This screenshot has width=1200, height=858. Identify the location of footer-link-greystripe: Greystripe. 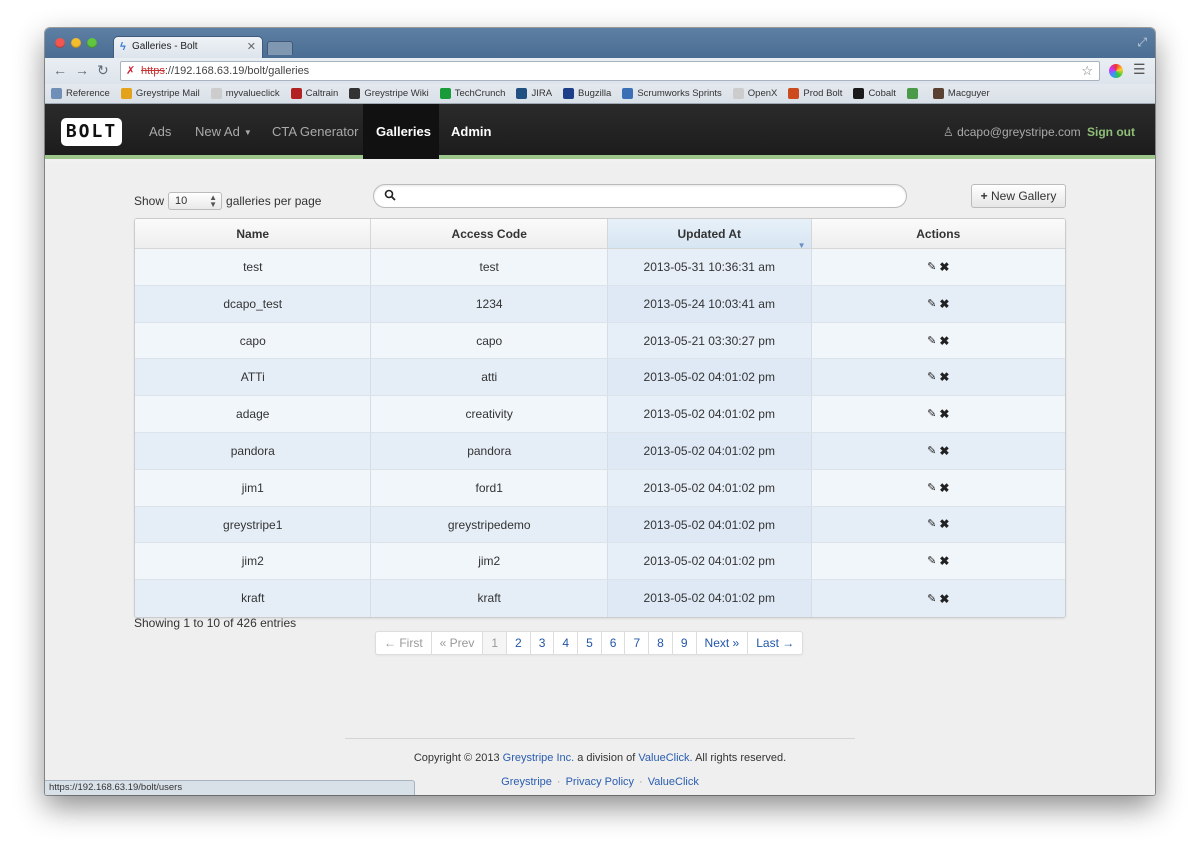
(526, 782).